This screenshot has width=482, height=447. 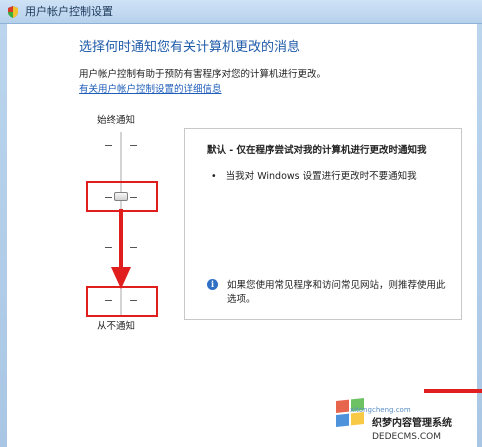 What do you see at coordinates (241, 12) in the screenshot?
I see `title-bar: 用户帐户控制设置` at bounding box center [241, 12].